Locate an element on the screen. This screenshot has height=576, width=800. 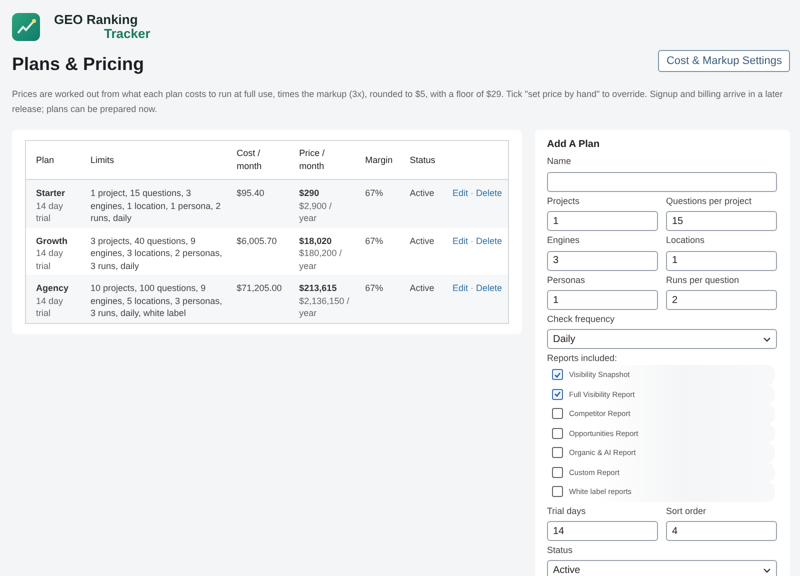
yearly-price: $2,136,150 / year is located at coordinates (324, 307).